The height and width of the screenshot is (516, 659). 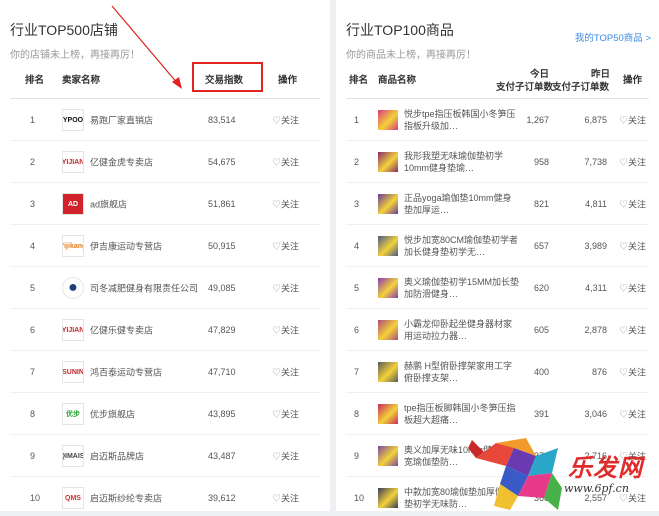 What do you see at coordinates (357, 162) in the screenshot?
I see `product-rank: 2` at bounding box center [357, 162].